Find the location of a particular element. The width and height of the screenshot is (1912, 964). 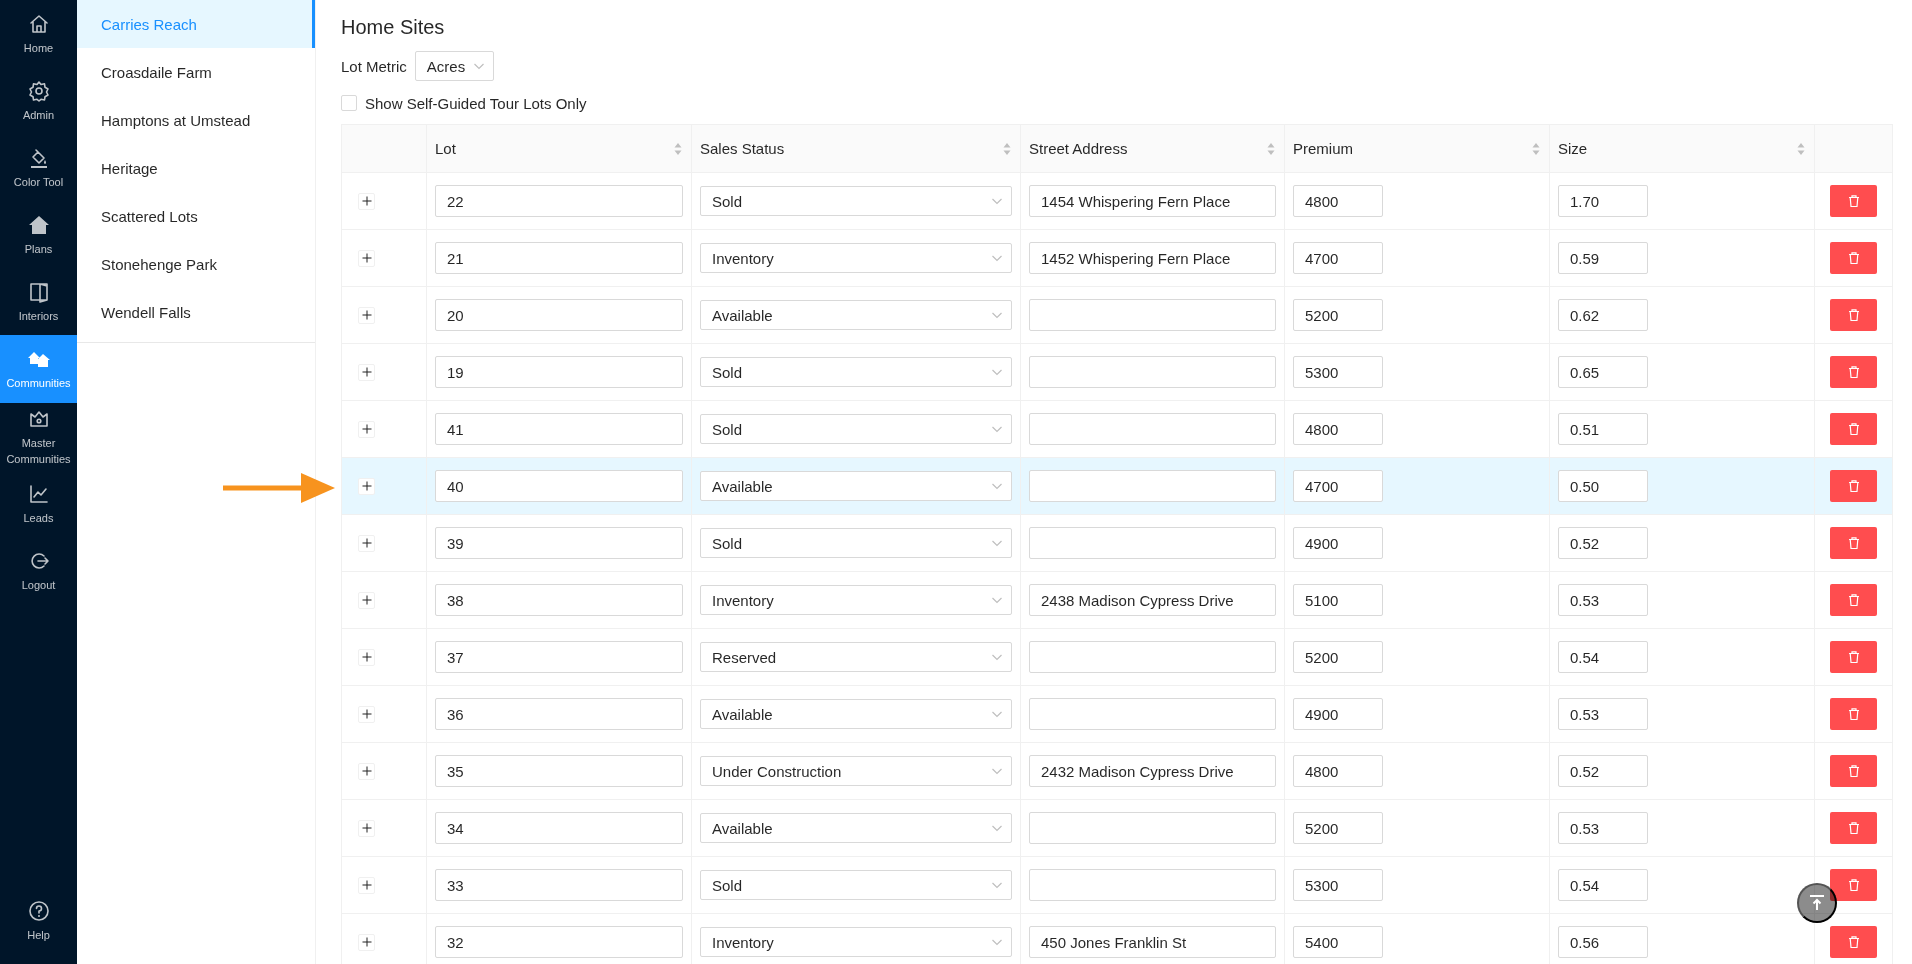

address-input: 1454 Whispering Fern Place is located at coordinates (1152, 201).